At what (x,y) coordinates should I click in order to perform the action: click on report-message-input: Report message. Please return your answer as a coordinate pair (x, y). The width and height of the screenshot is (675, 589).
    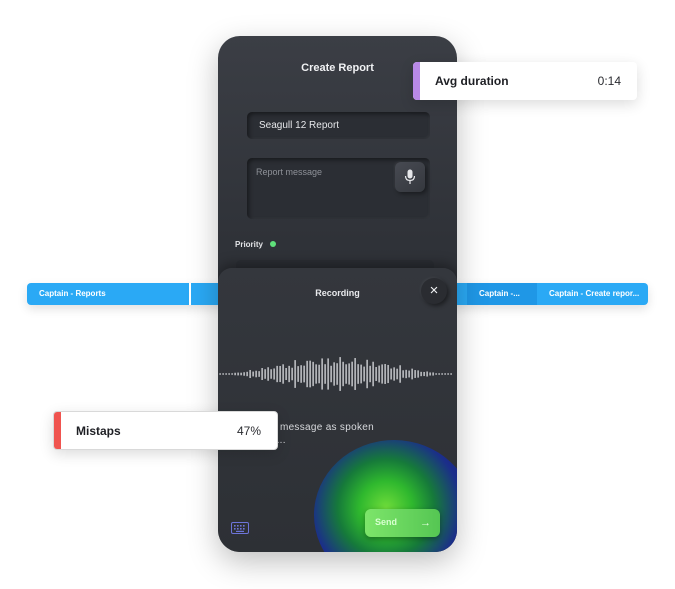
    Looking at the image, I should click on (338, 188).